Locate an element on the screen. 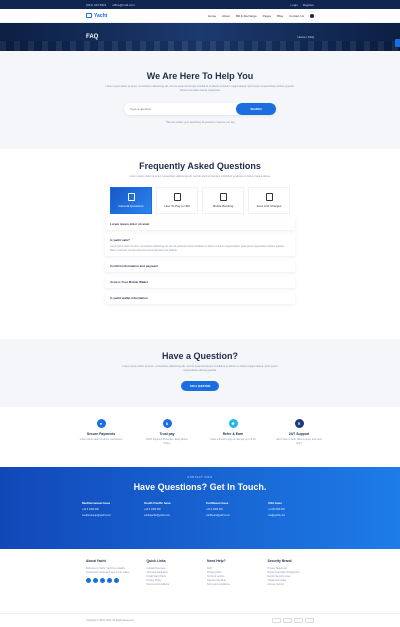 The image size is (400, 627). branch-name: South Pacific base is located at coordinates (157, 503).